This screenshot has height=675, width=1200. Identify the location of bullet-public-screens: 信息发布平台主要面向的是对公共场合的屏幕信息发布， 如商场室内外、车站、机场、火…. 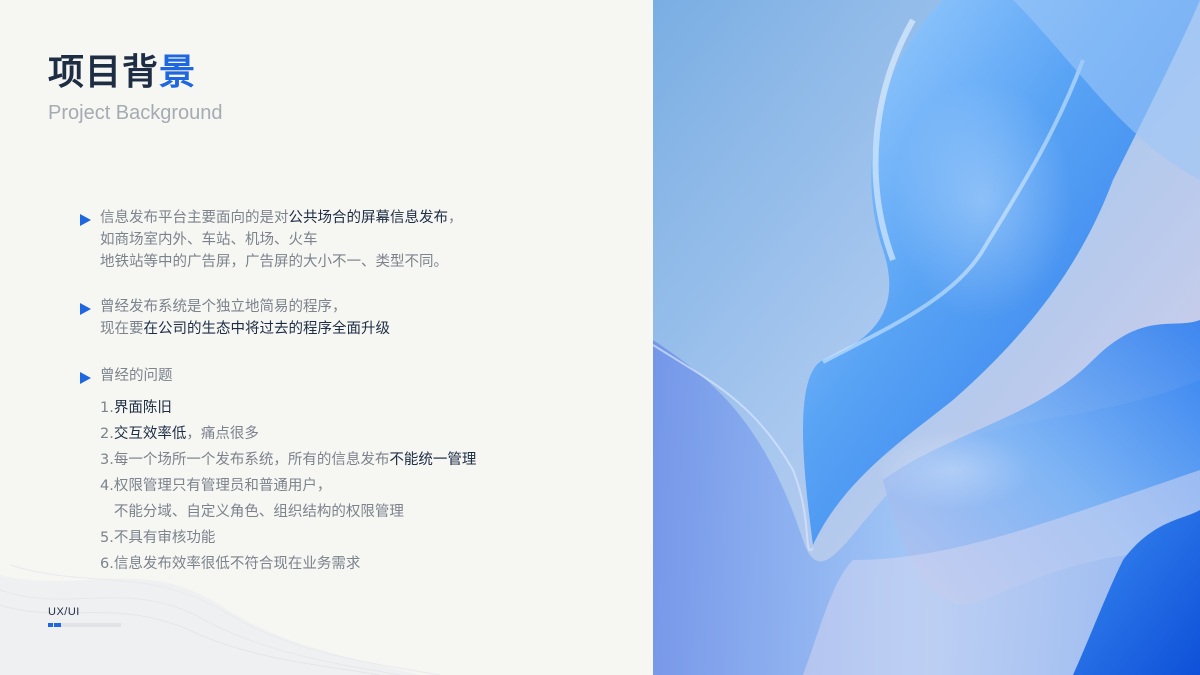
(350, 241).